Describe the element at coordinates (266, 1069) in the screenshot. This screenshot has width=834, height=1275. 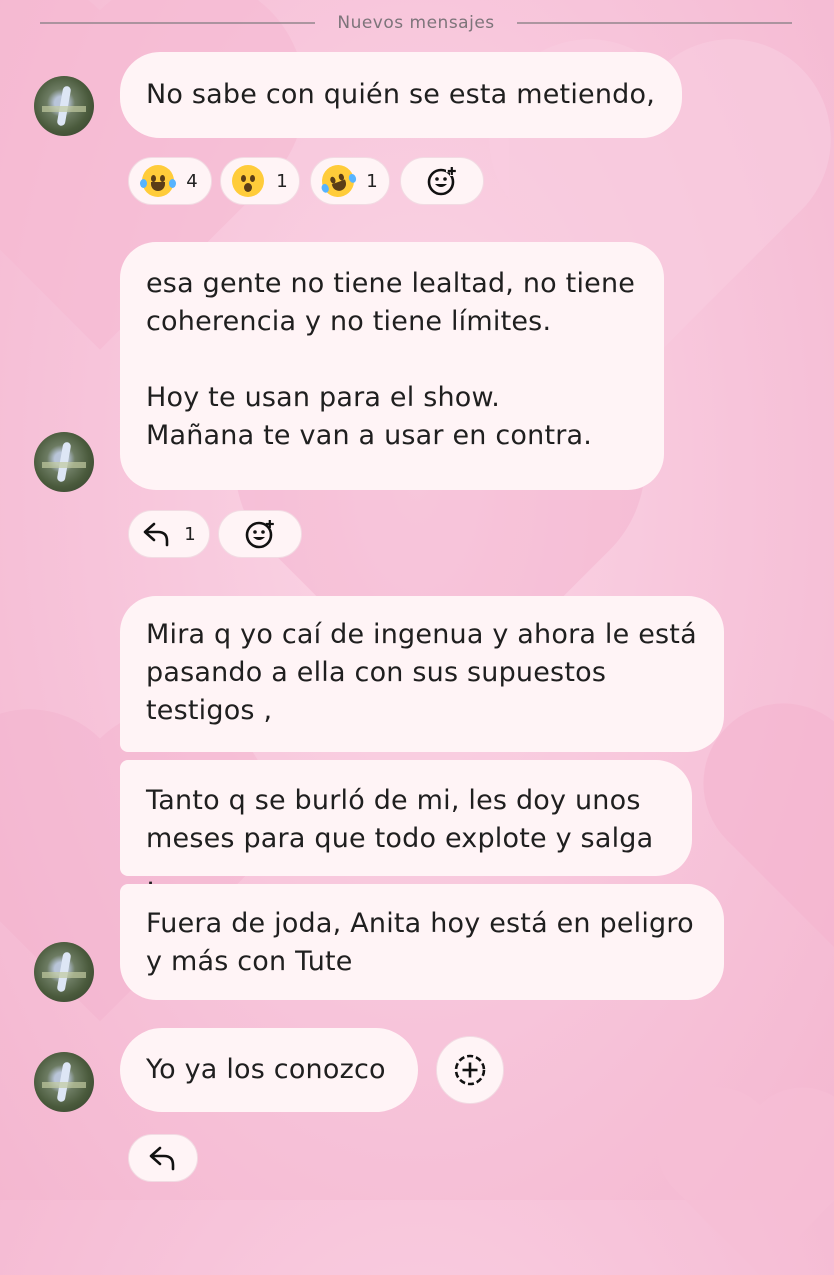
I see `message-text: Yo ya los conozco` at that location.